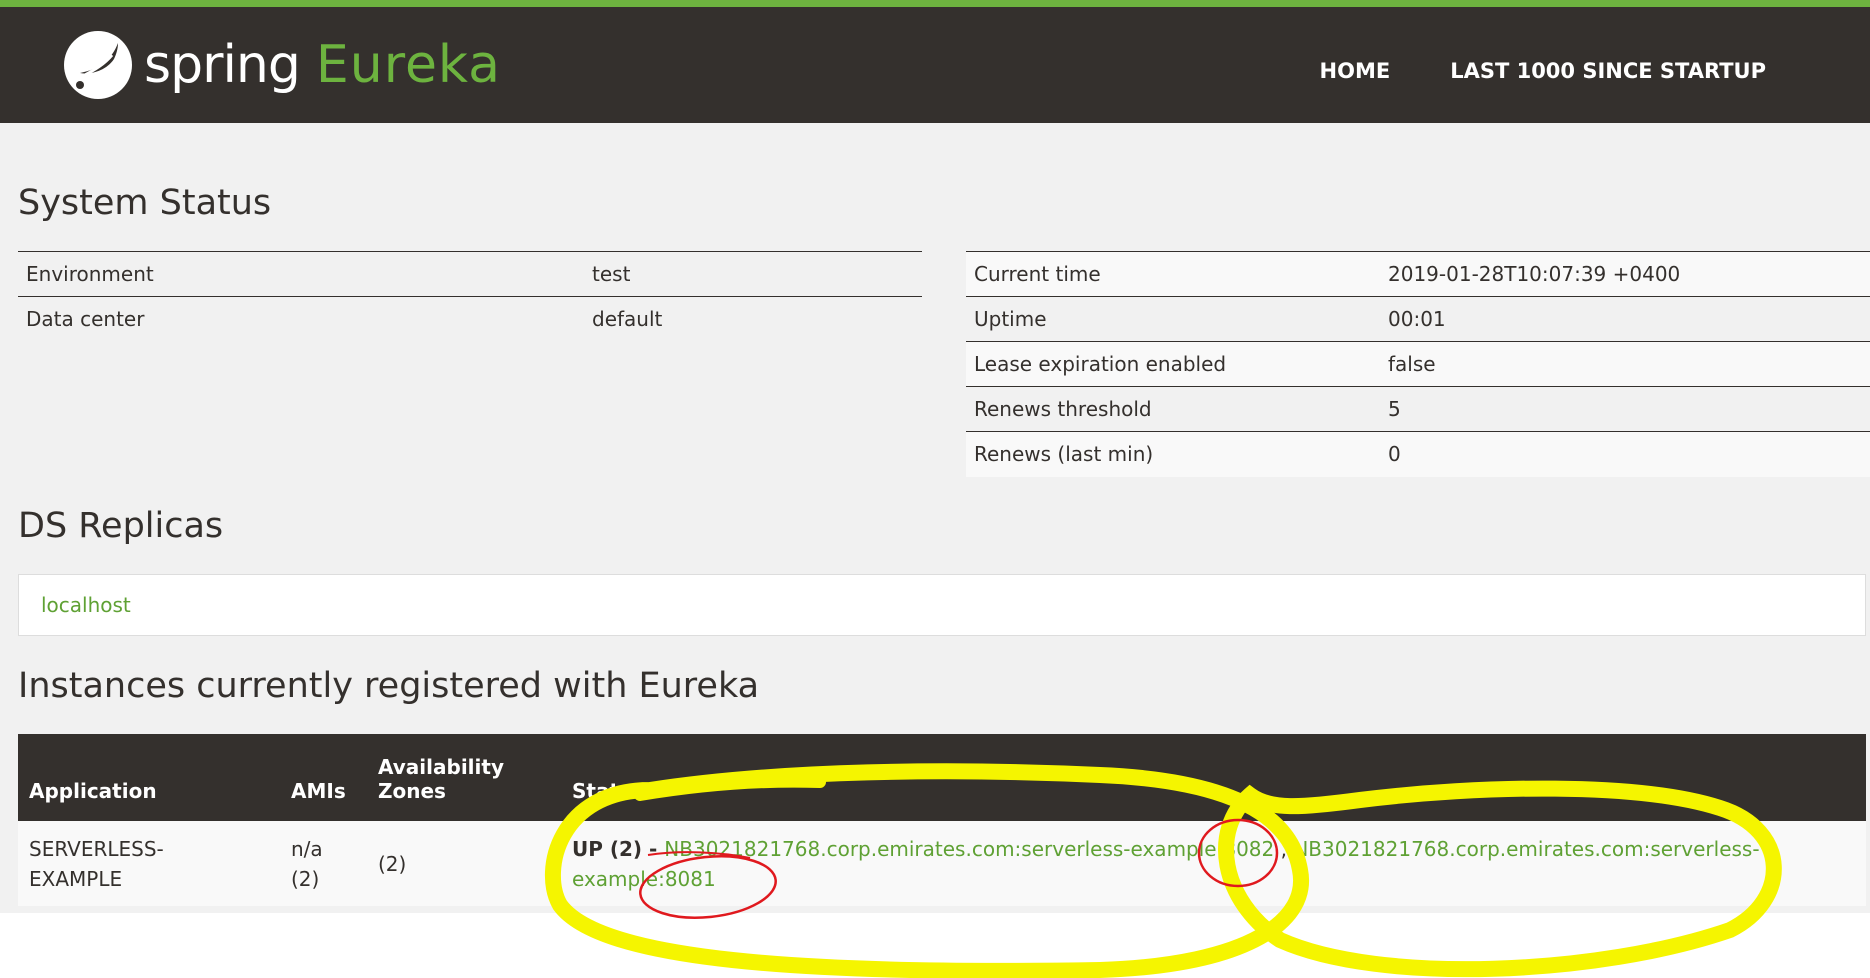 This screenshot has height=978, width=1870. Describe the element at coordinates (1355, 71) in the screenshot. I see `nav-home-link: HOME` at that location.